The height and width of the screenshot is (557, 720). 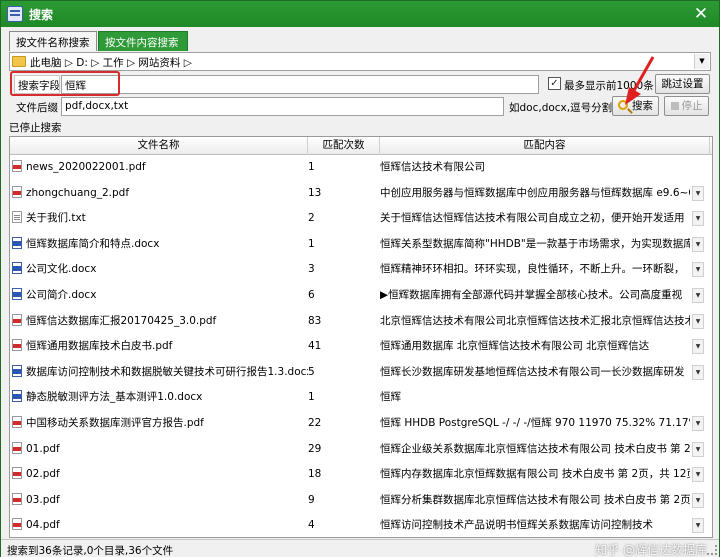 I want to click on filename-text: 恒辉通用数据库技术白皮书.pdf, so click(x=99, y=346).